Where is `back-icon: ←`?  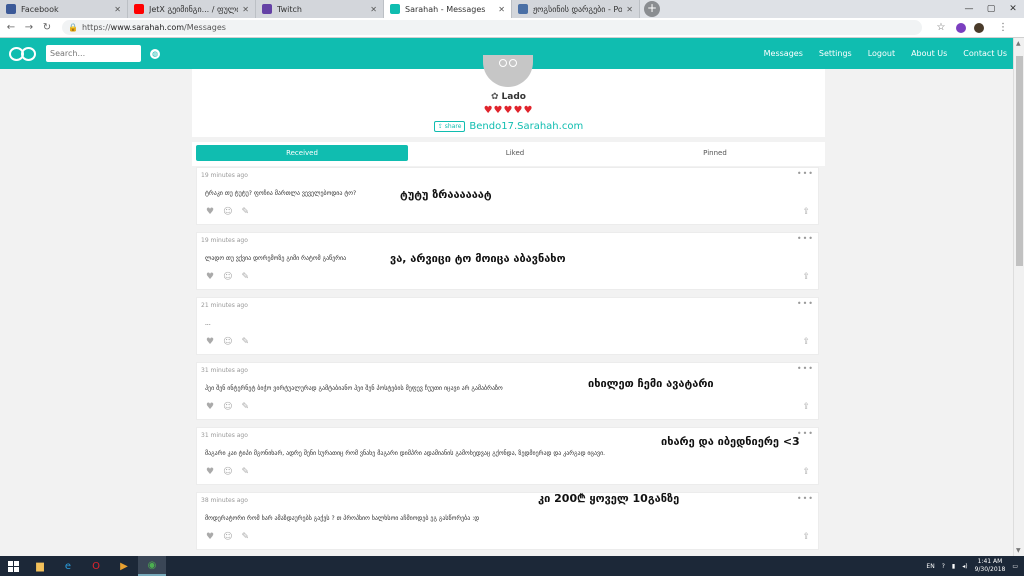 back-icon: ← is located at coordinates (11, 27).